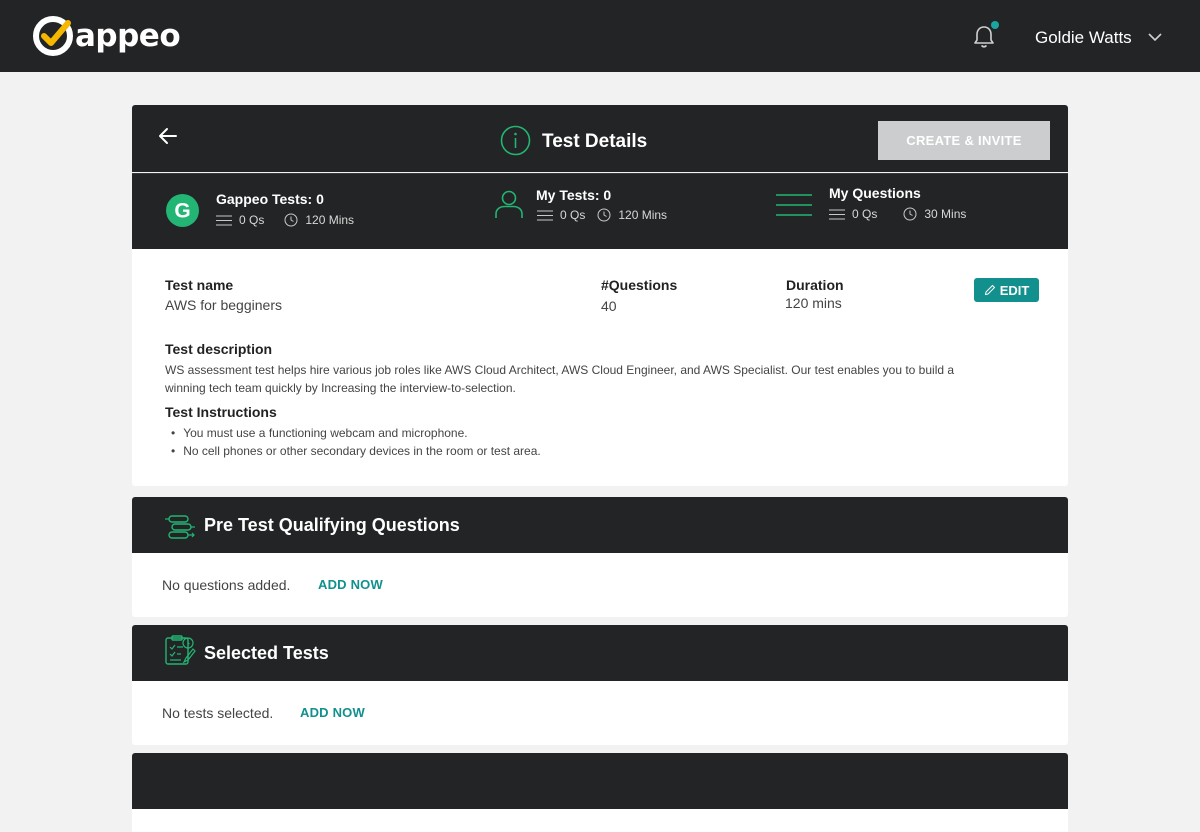  What do you see at coordinates (53, 36) in the screenshot?
I see `logo-check-icon` at bounding box center [53, 36].